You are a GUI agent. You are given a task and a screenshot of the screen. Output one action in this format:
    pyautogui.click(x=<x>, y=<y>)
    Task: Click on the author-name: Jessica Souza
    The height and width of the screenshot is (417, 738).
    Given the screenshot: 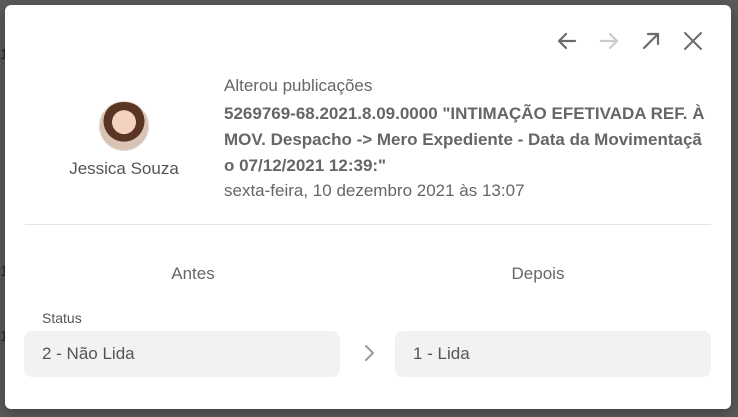 What is the action you would take?
    pyautogui.click(x=124, y=168)
    